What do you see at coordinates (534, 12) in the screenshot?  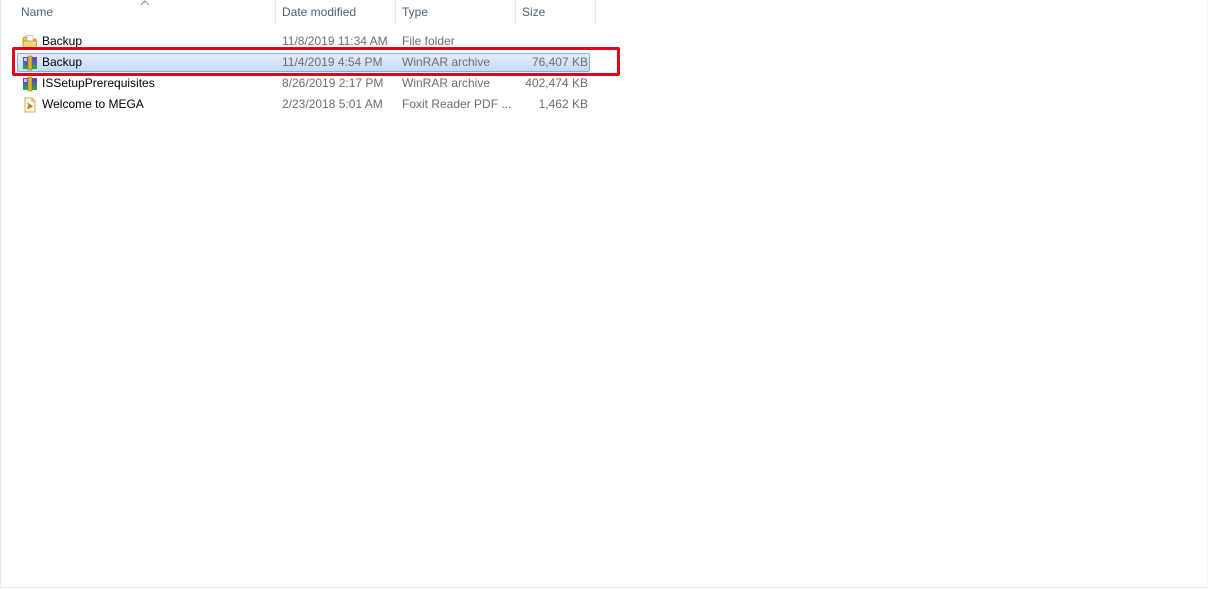 I see `column-header-size-label: Size` at bounding box center [534, 12].